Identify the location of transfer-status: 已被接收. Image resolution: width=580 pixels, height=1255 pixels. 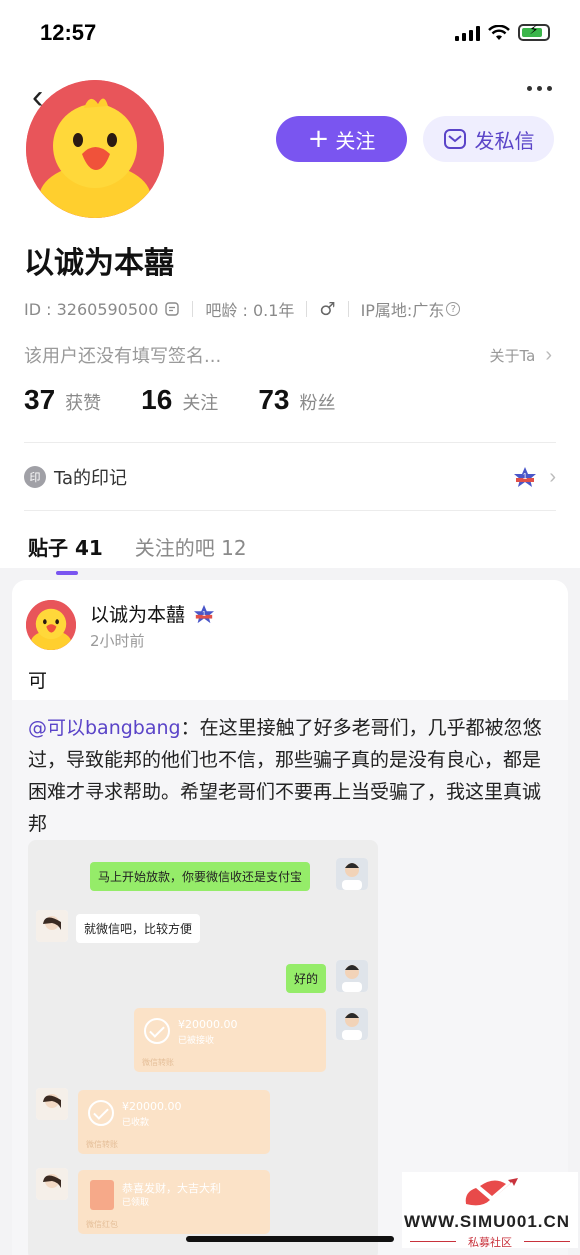
(196, 1041).